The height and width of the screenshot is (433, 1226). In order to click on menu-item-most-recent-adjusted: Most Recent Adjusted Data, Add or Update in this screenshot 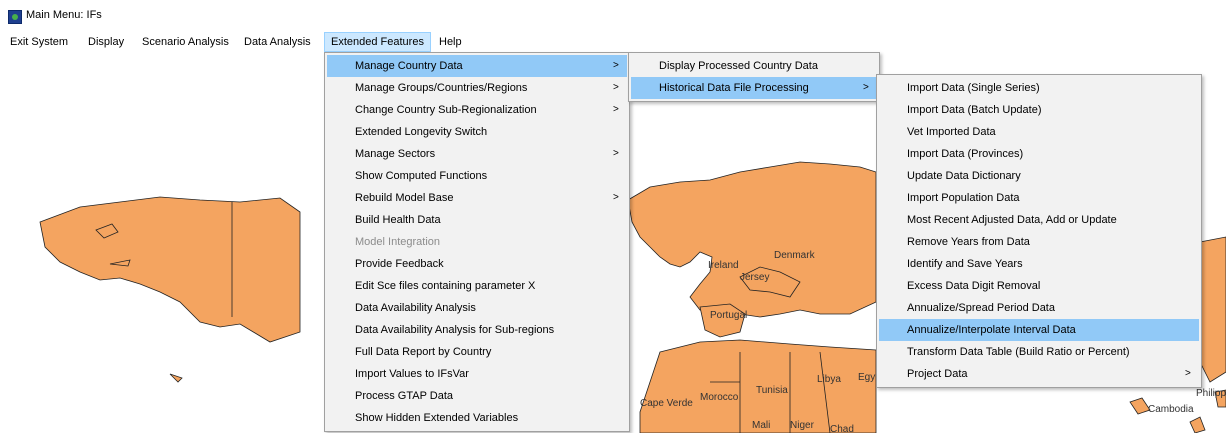, I will do `click(1039, 220)`.